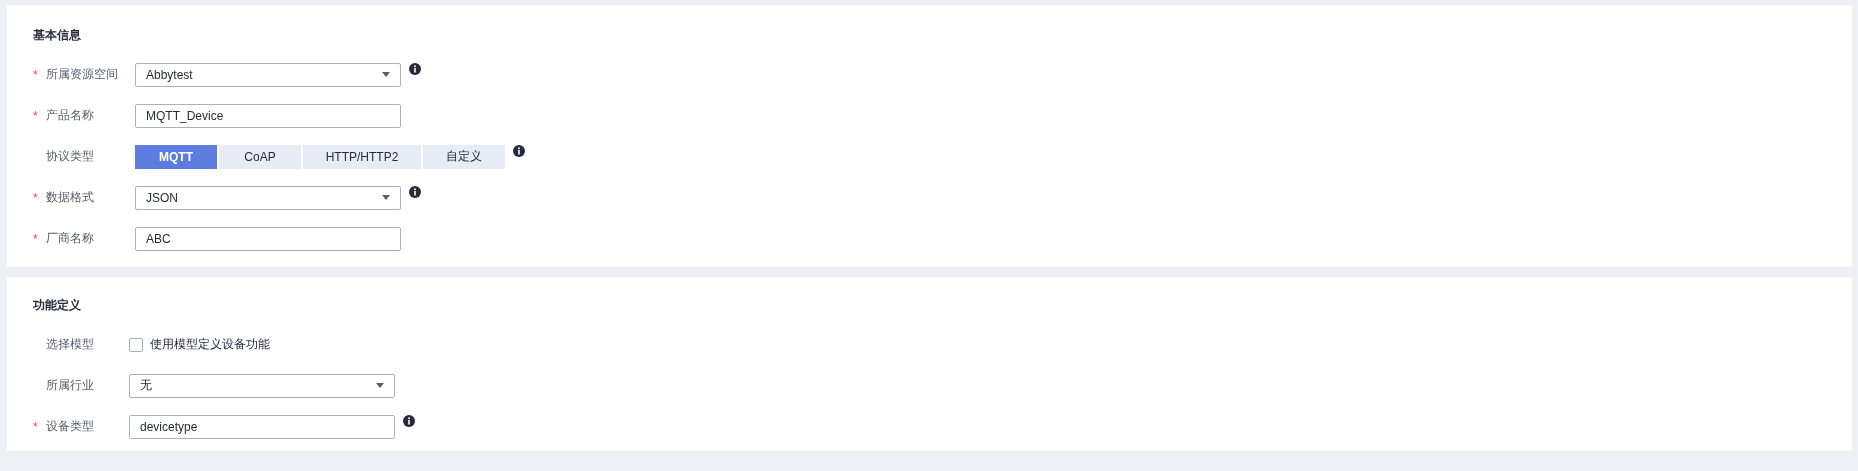 Image resolution: width=1858 pixels, height=471 pixels. I want to click on text-field: ABC, so click(268, 238).